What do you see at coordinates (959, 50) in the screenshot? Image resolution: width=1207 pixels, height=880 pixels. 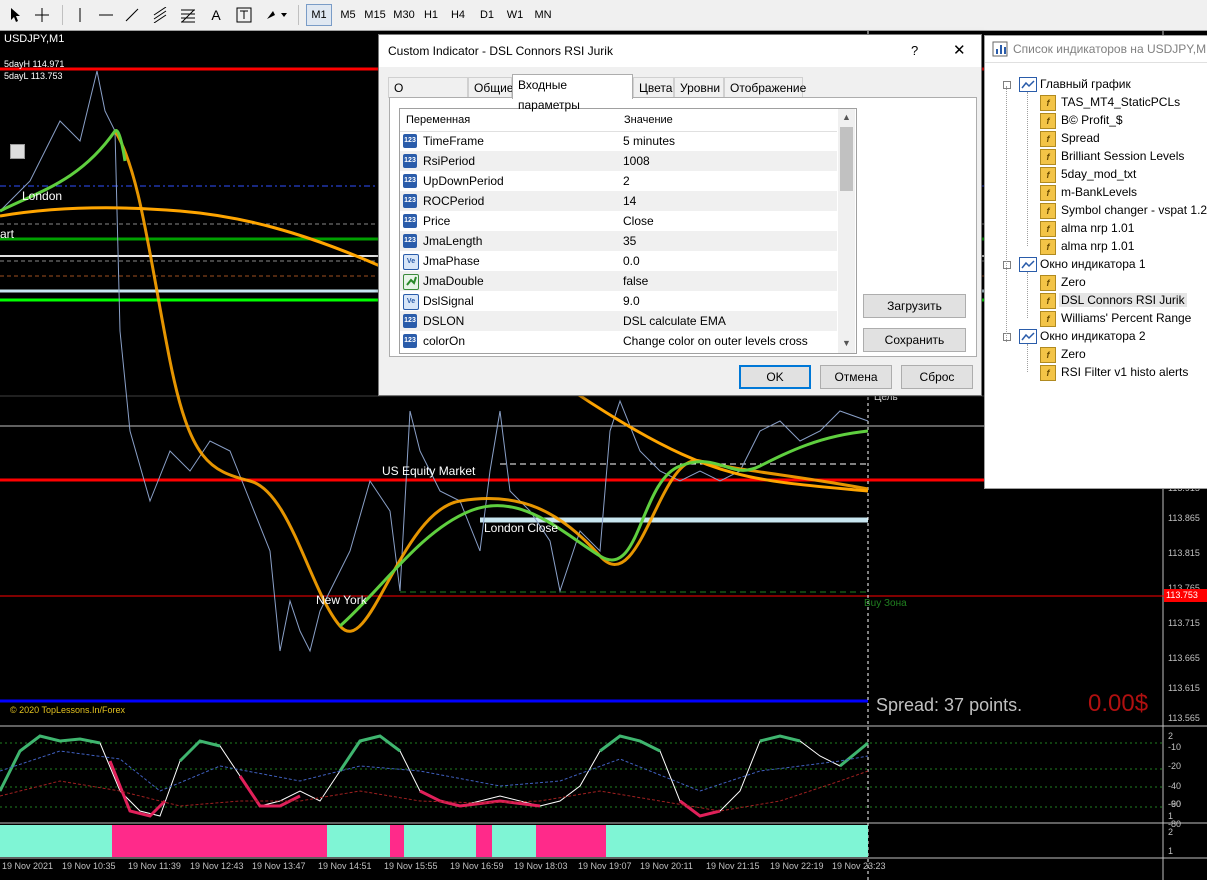 I see `close-icon: ✕` at bounding box center [959, 50].